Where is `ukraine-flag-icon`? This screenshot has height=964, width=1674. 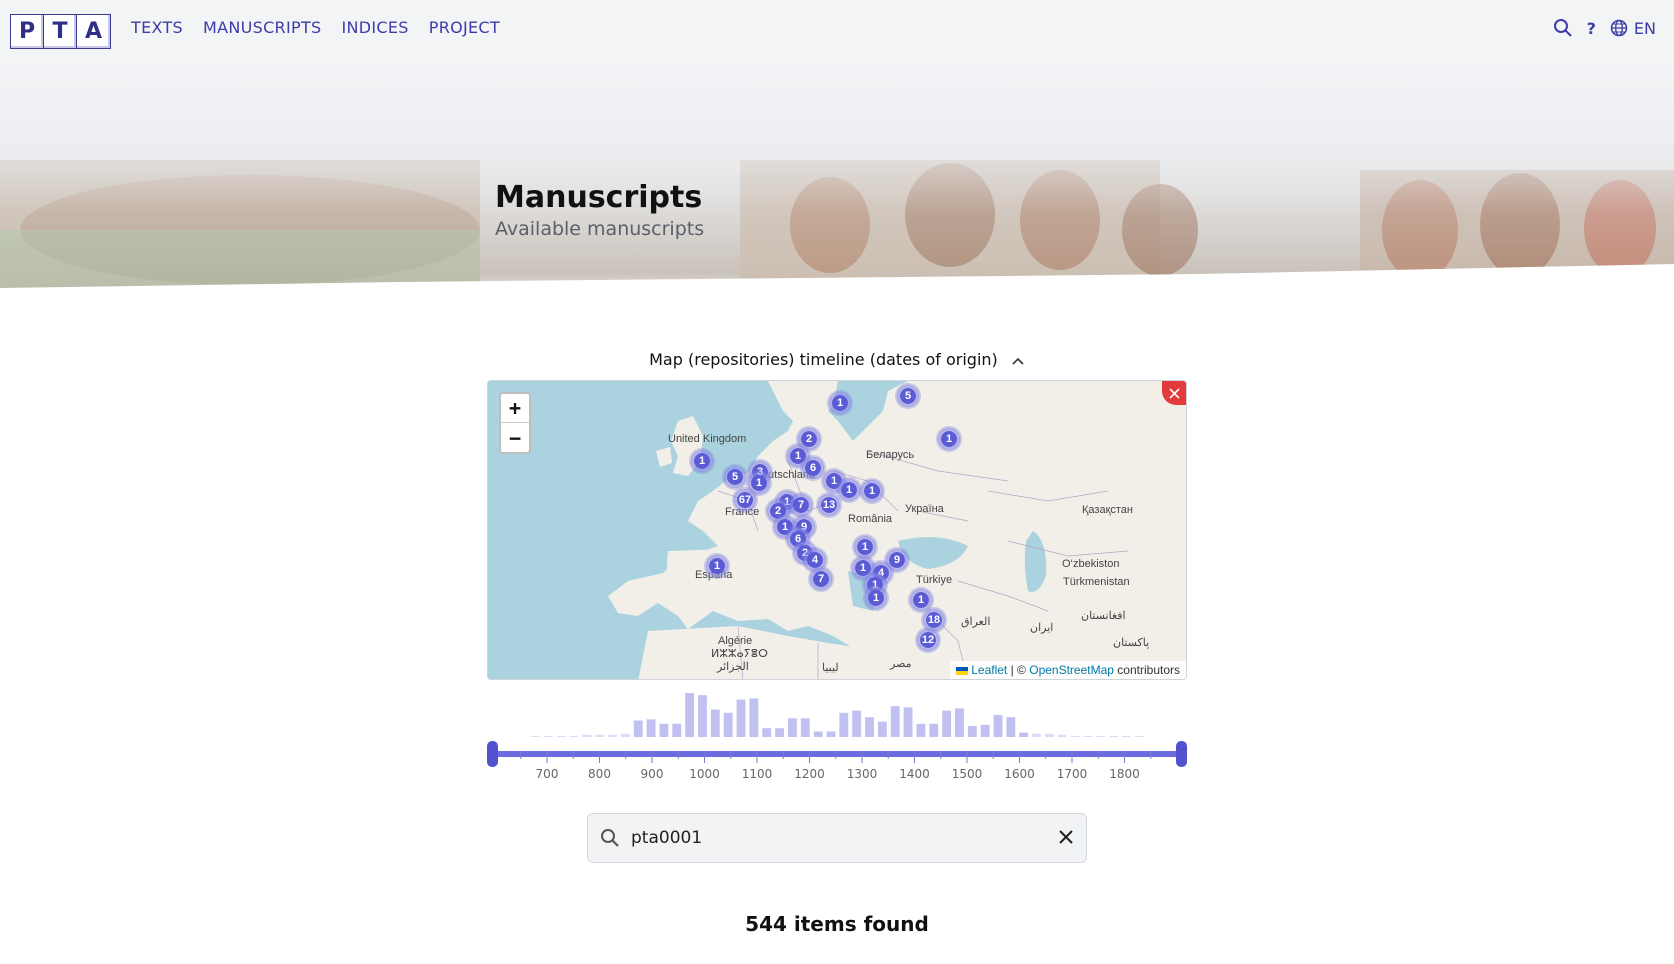 ukraine-flag-icon is located at coordinates (962, 670).